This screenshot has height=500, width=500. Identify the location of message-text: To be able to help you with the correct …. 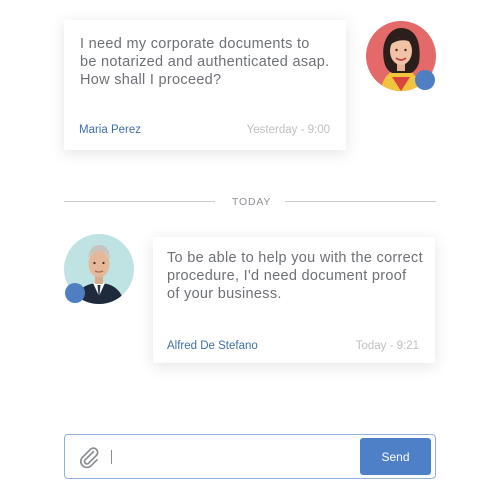
(295, 276).